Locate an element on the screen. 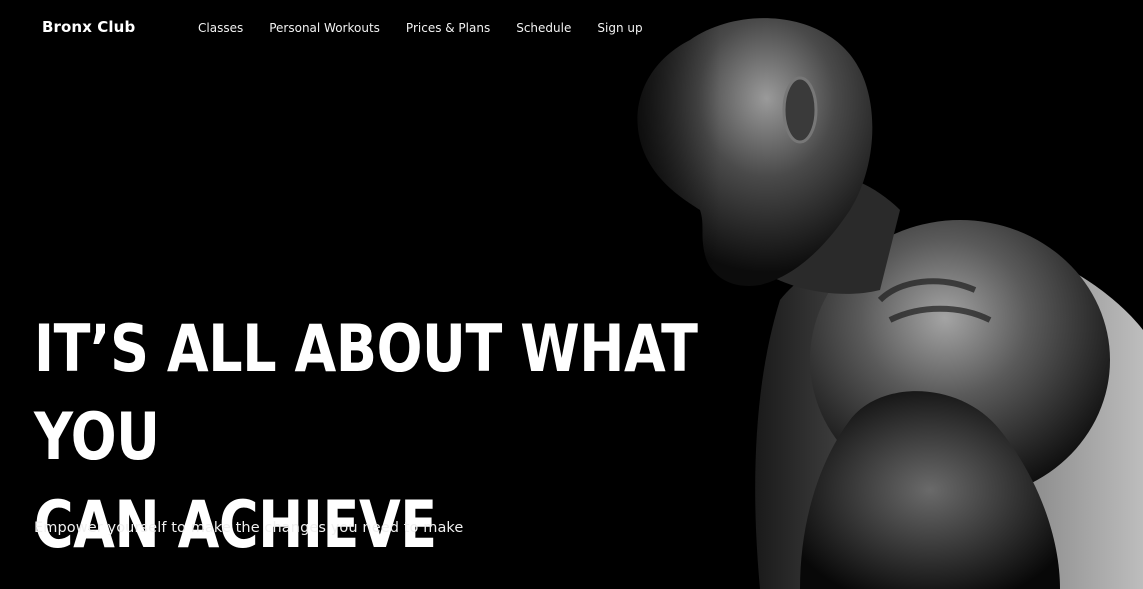 The width and height of the screenshot is (1143, 589). nav-item-personal-workouts: Personal Workouts is located at coordinates (324, 28).